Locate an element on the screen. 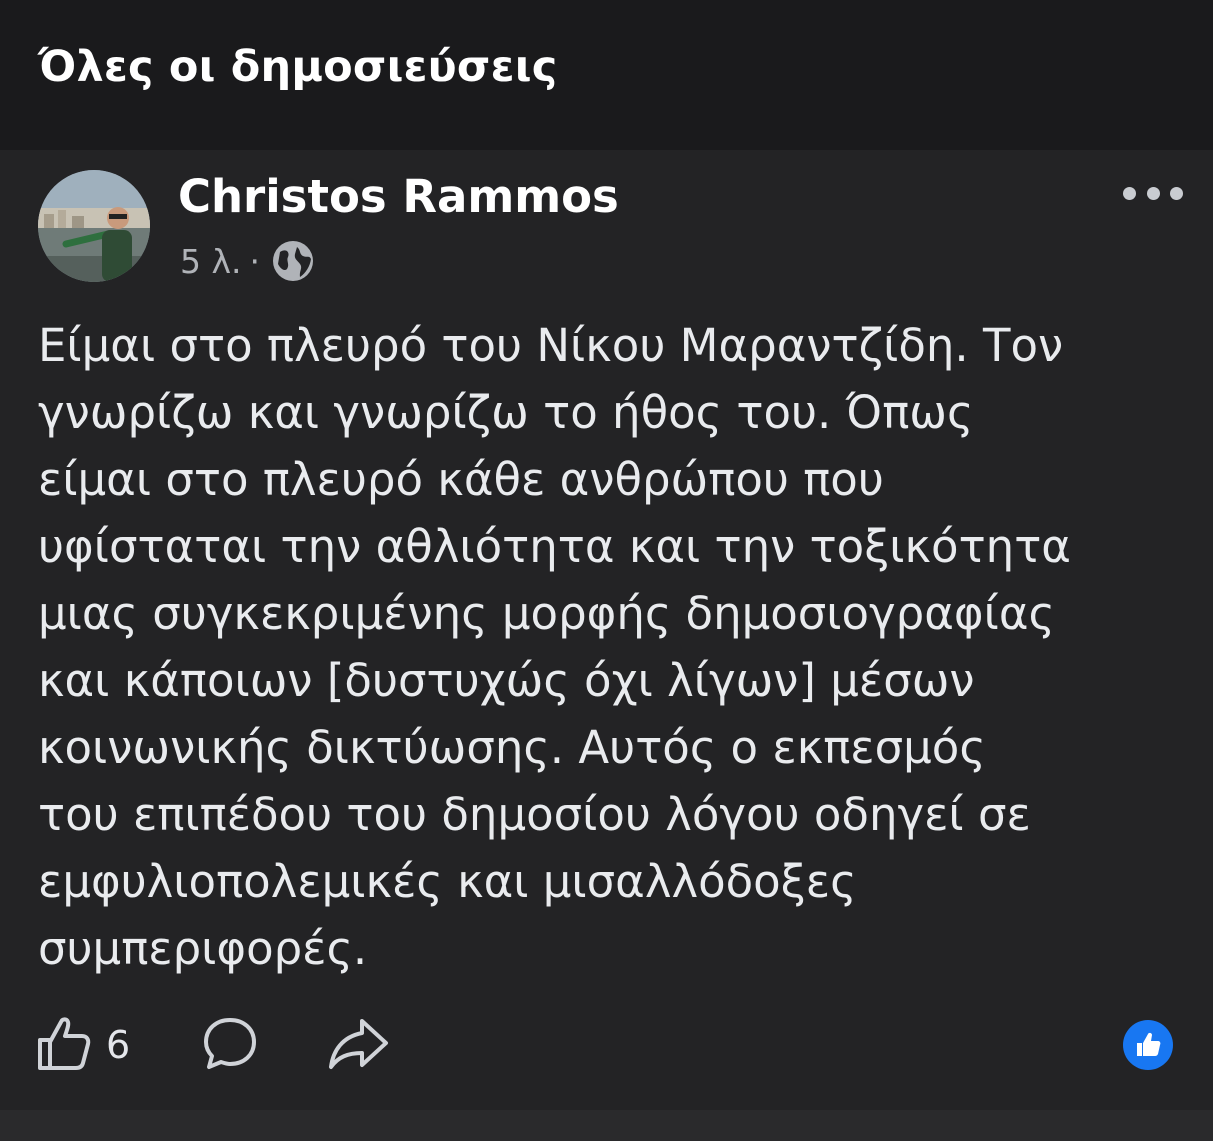  post-actions: 6 is located at coordinates (212, 1045).